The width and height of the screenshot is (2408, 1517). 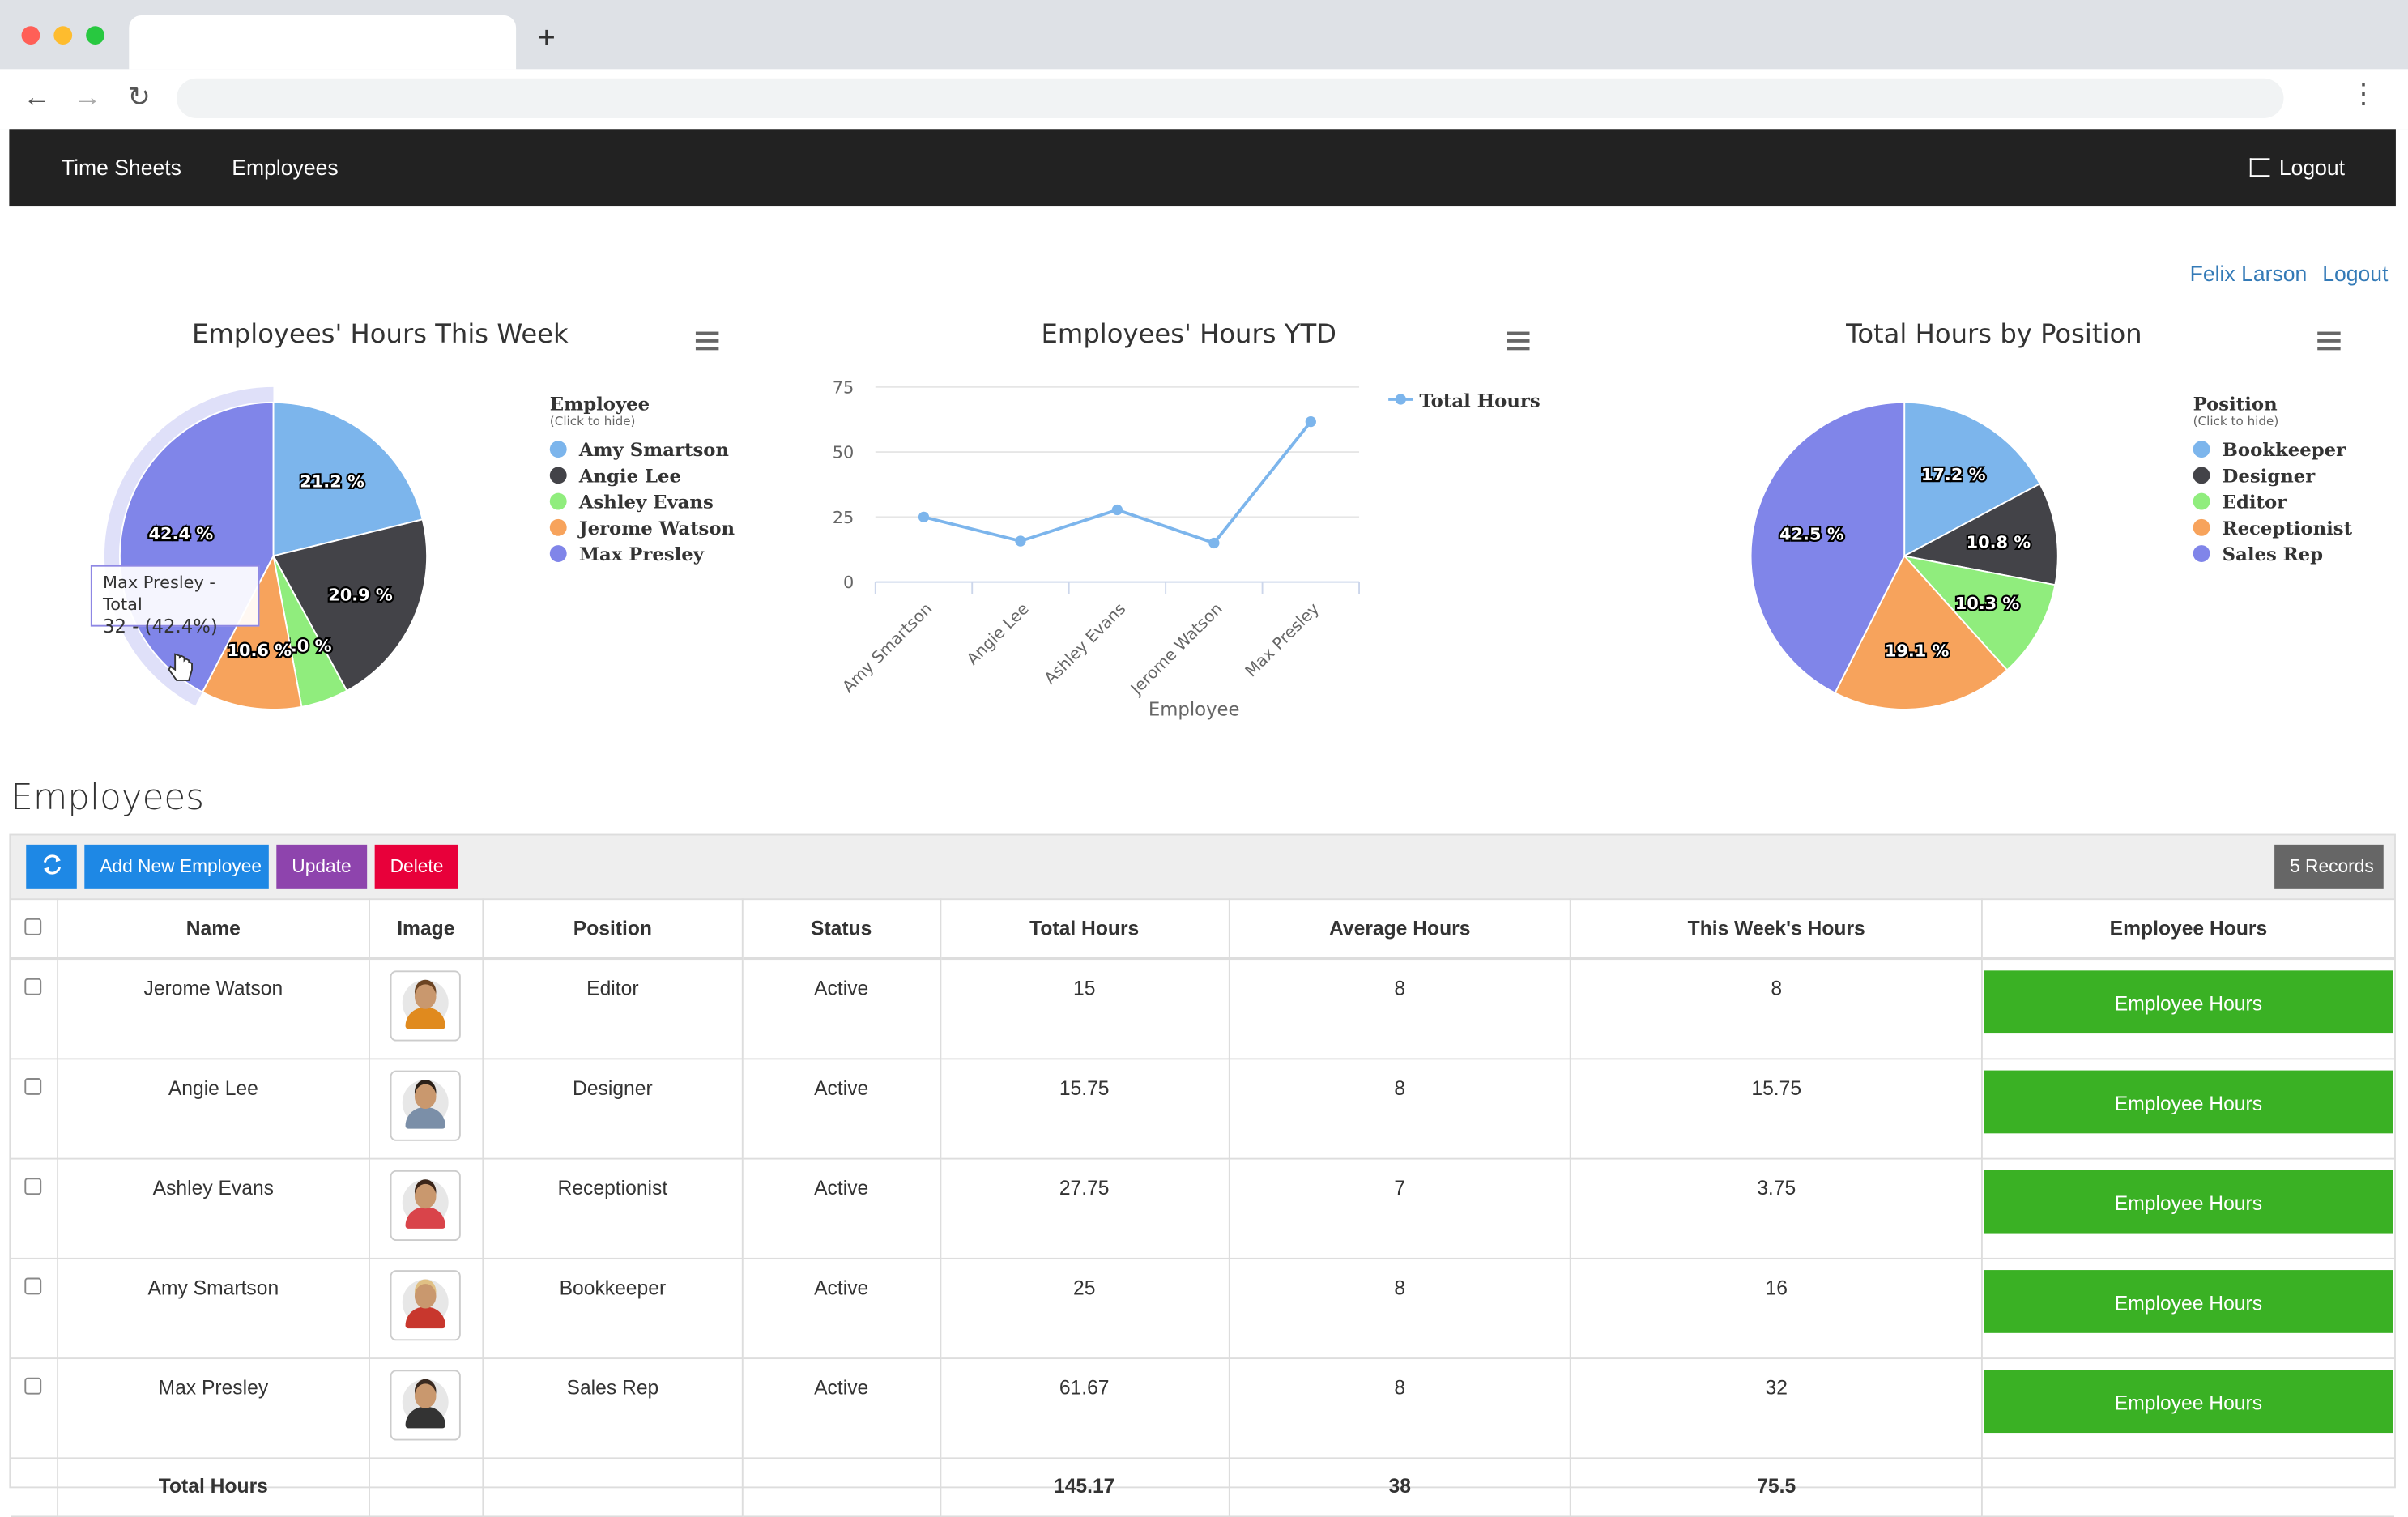 What do you see at coordinates (642, 477) in the screenshot?
I see `legend-item: Angie Lee` at bounding box center [642, 477].